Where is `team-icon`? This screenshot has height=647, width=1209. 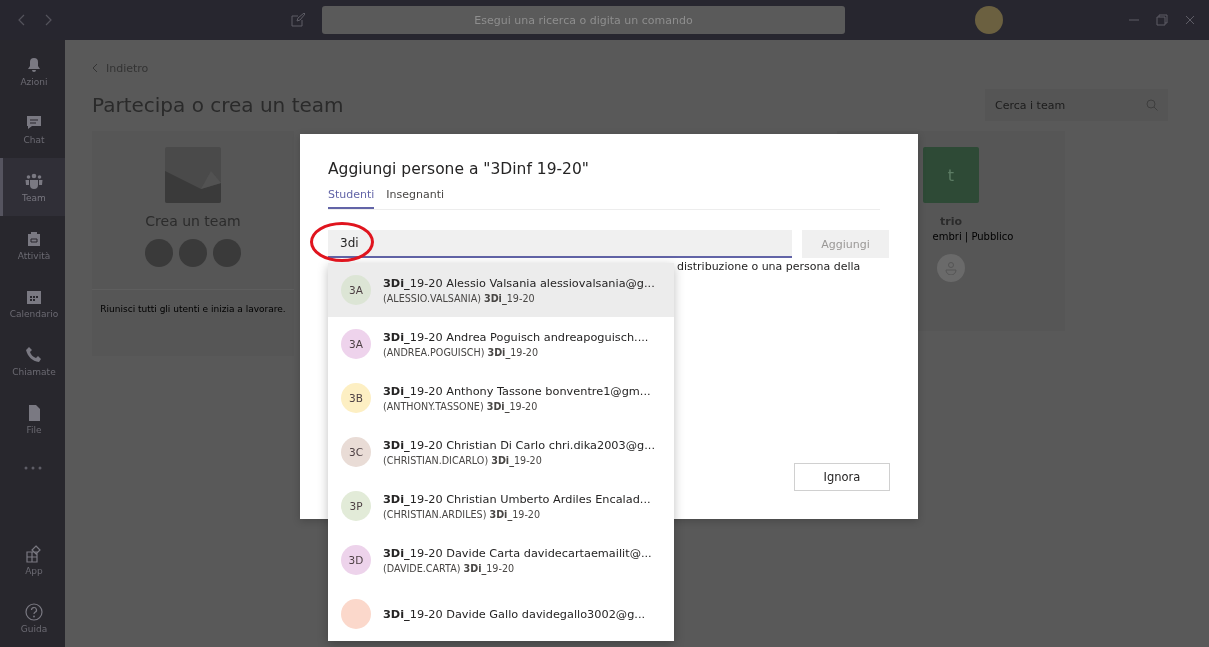
team-icon is located at coordinates (34, 181).